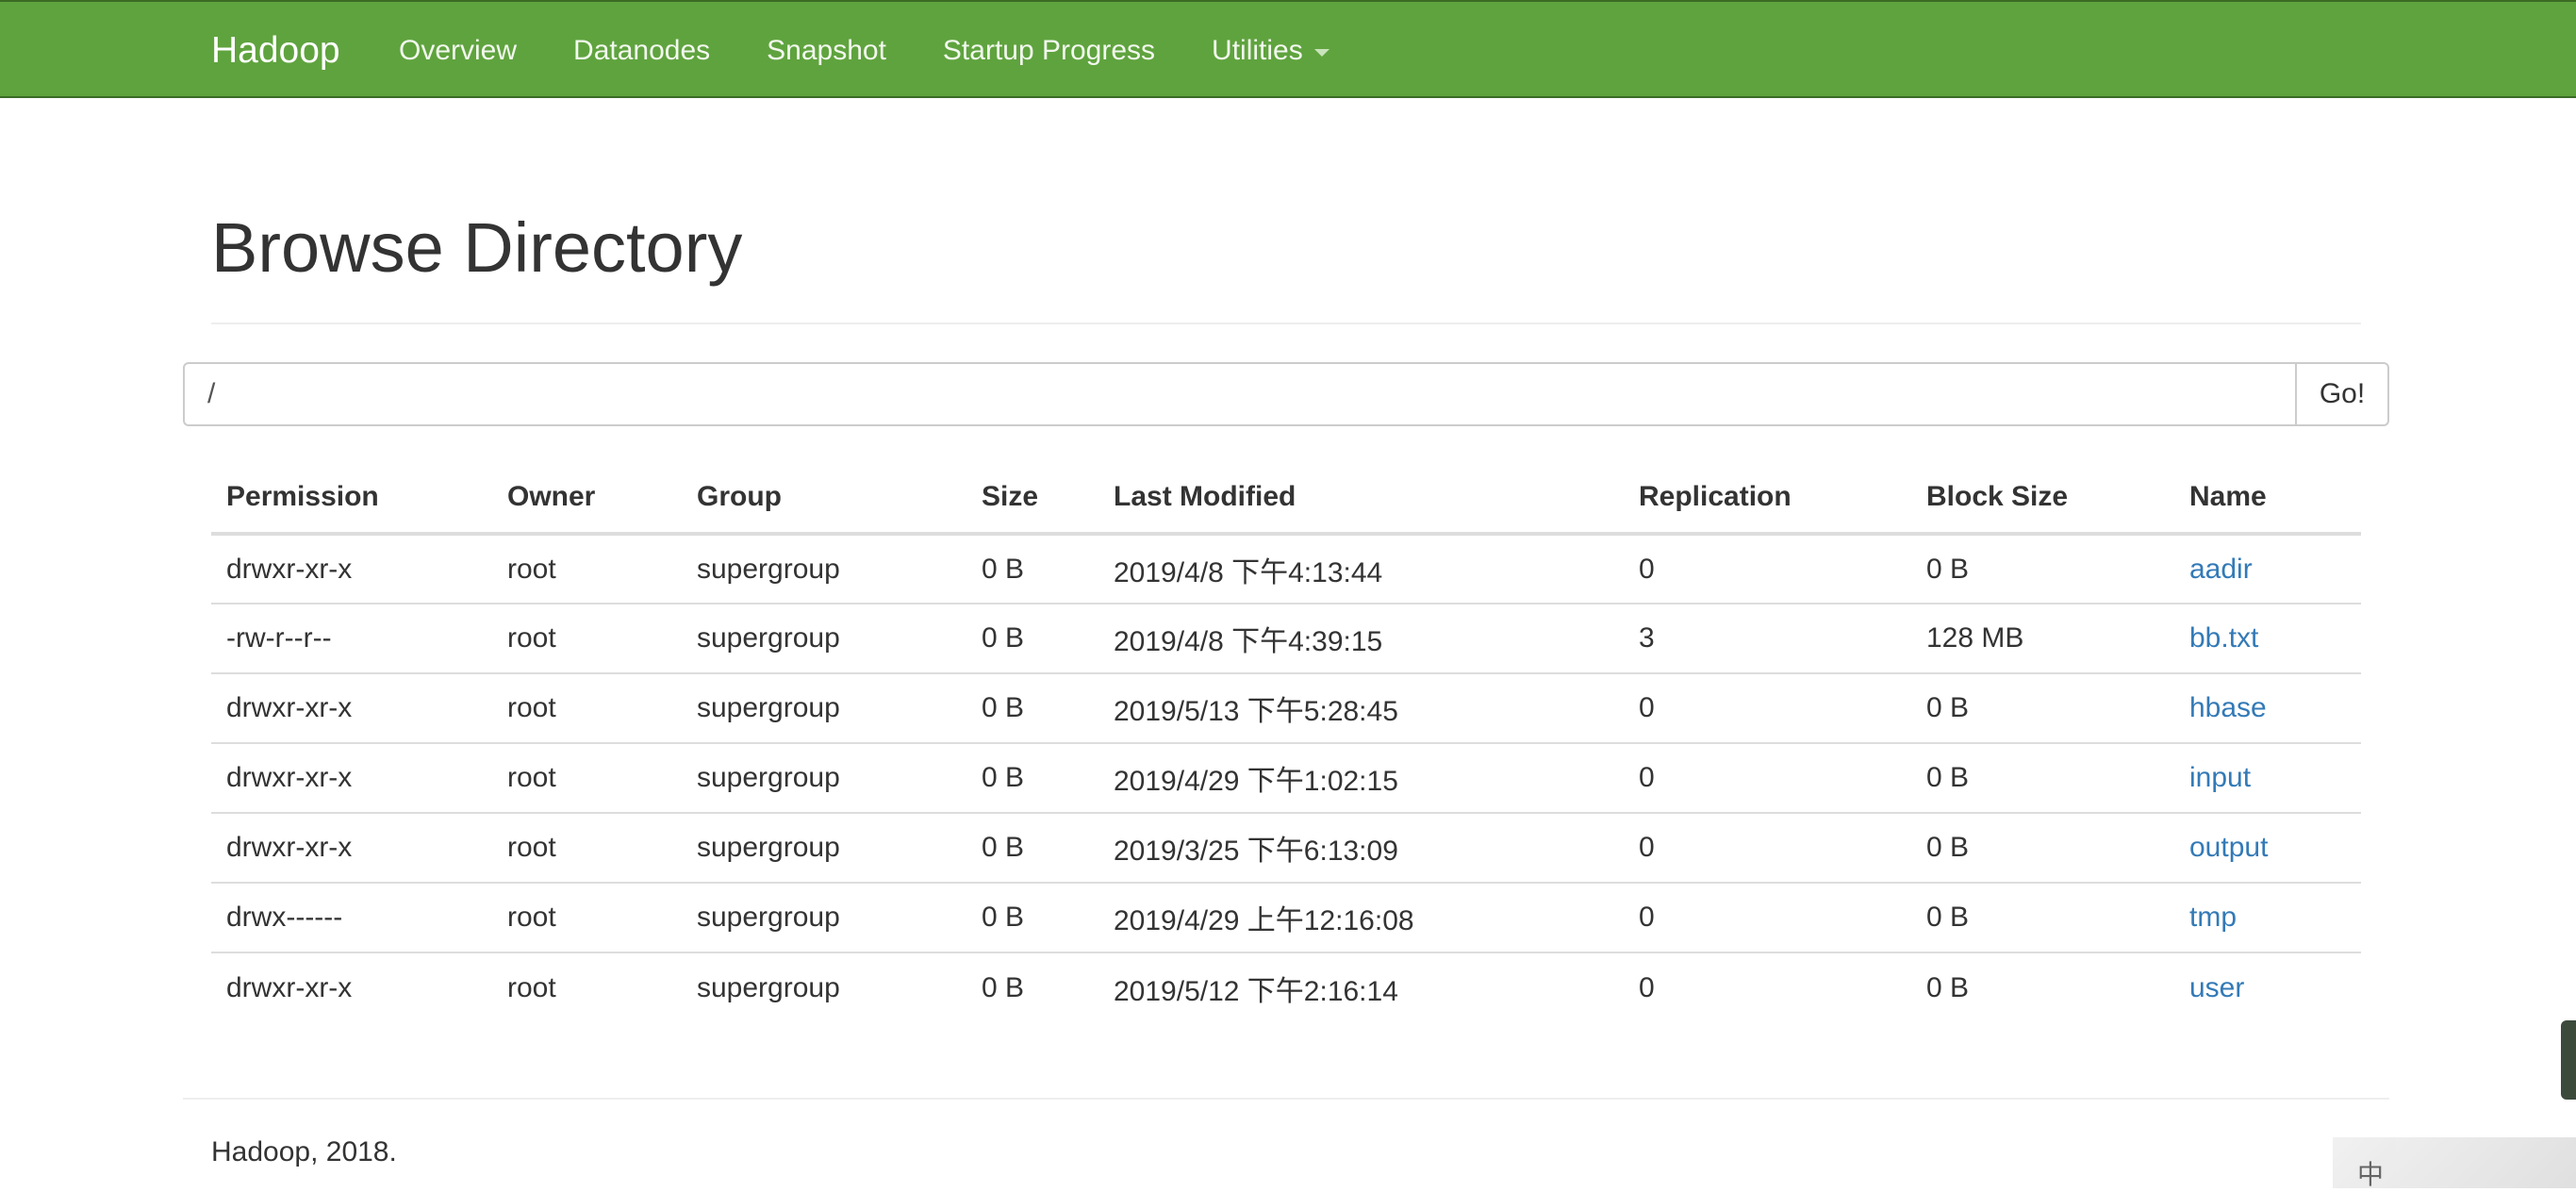 The width and height of the screenshot is (2576, 1192). Describe the element at coordinates (2216, 987) in the screenshot. I see `name-link: user` at that location.